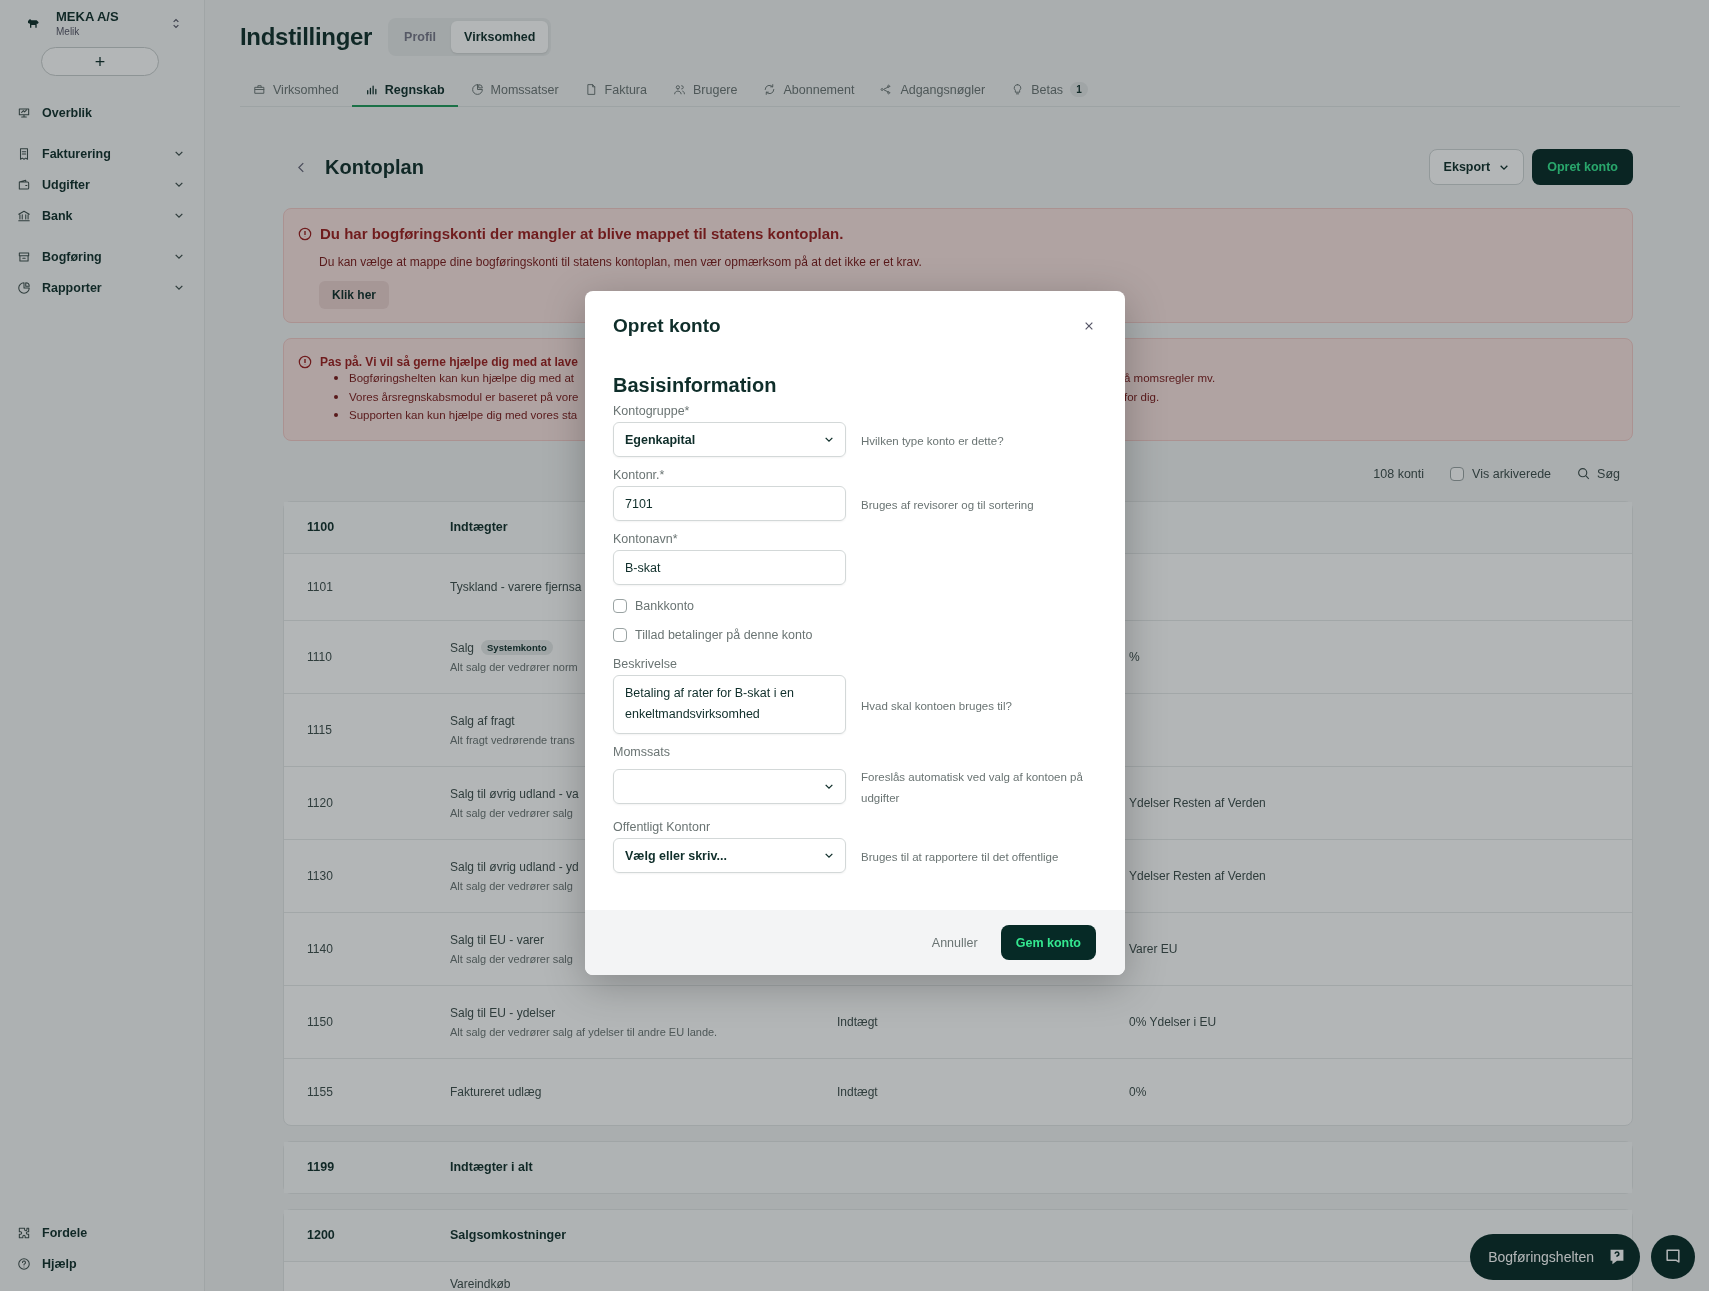 Image resolution: width=1709 pixels, height=1291 pixels. I want to click on table-cell: Salg til EU - varer, so click(497, 939).